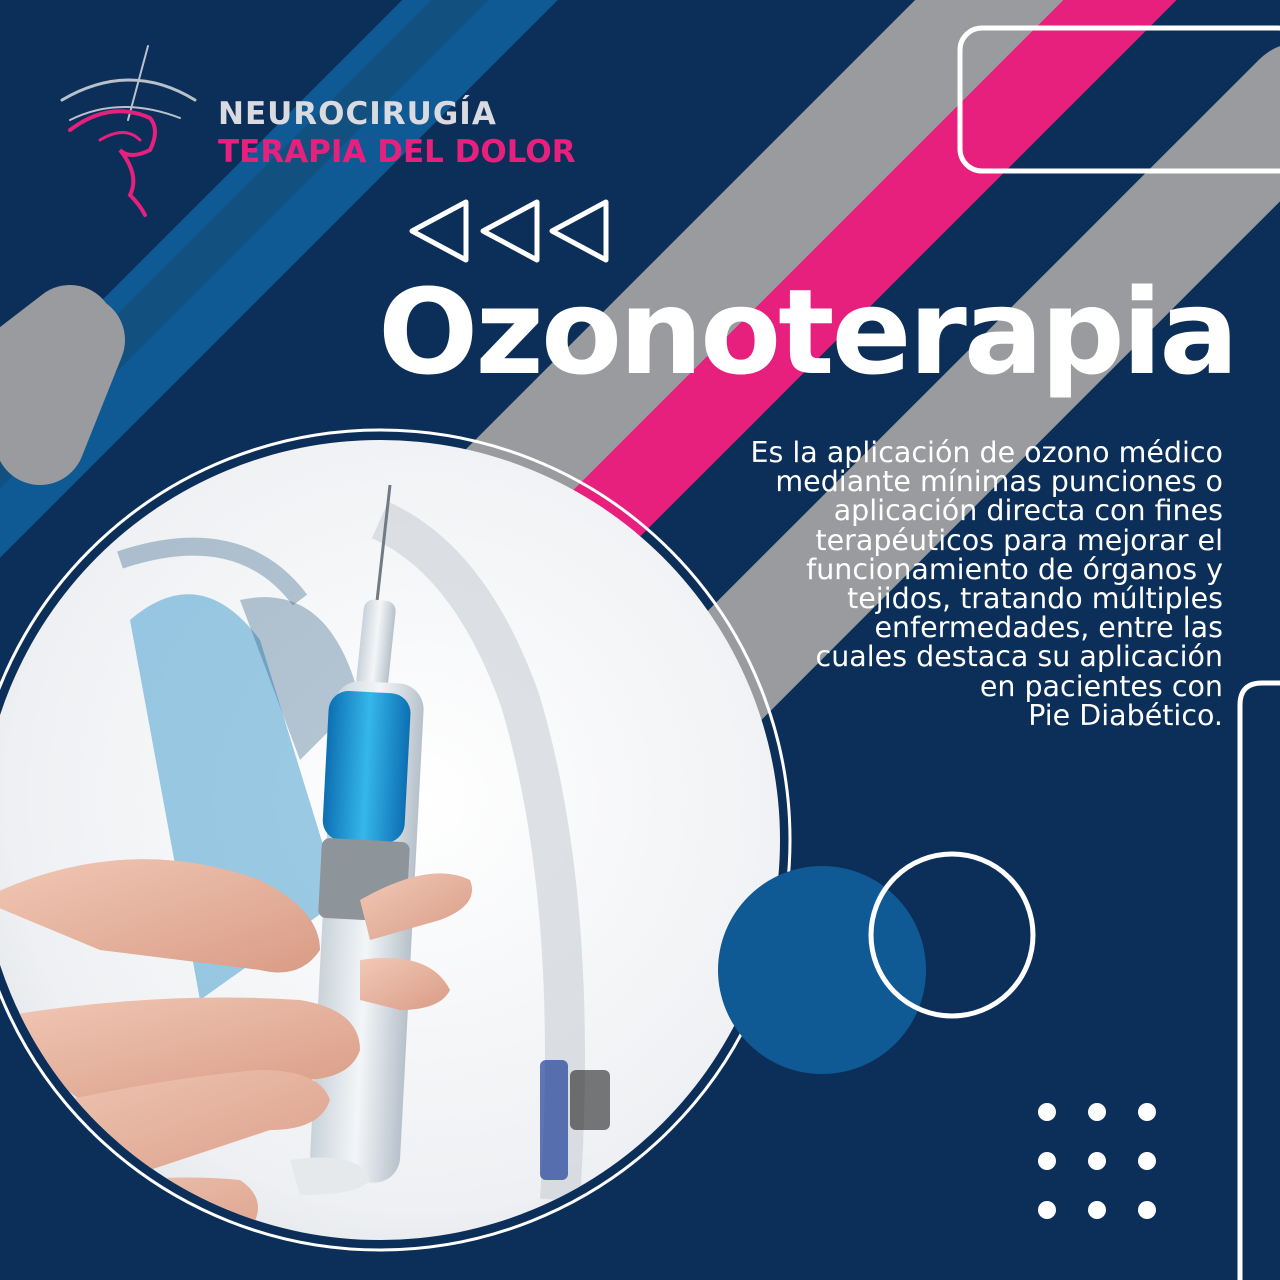 The width and height of the screenshot is (1280, 1280). What do you see at coordinates (1028, 511) in the screenshot?
I see `description-line: aplicación directa con fines` at bounding box center [1028, 511].